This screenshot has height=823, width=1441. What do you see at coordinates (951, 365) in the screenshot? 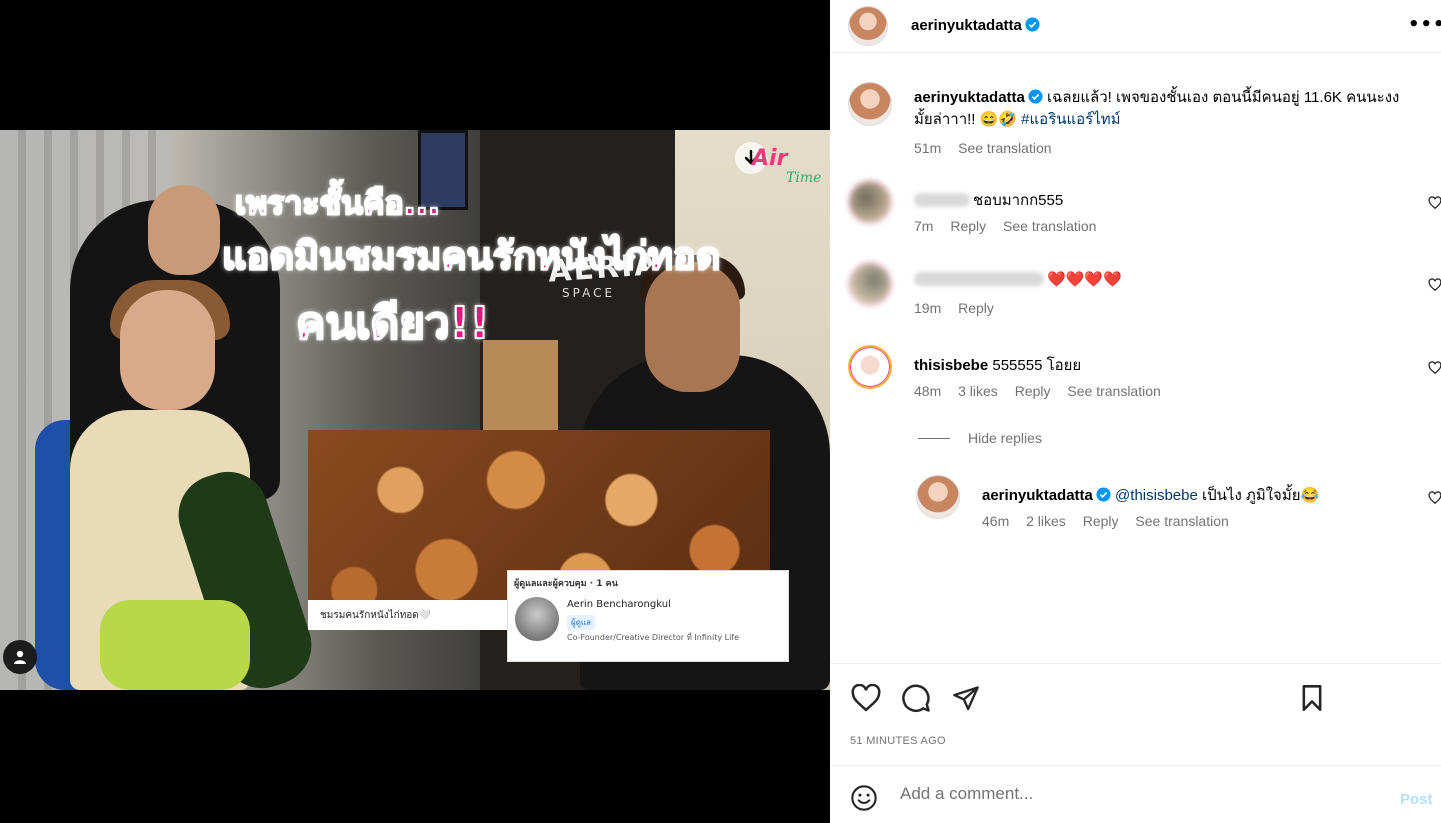
I see `commenter-username: thisisbebe` at bounding box center [951, 365].